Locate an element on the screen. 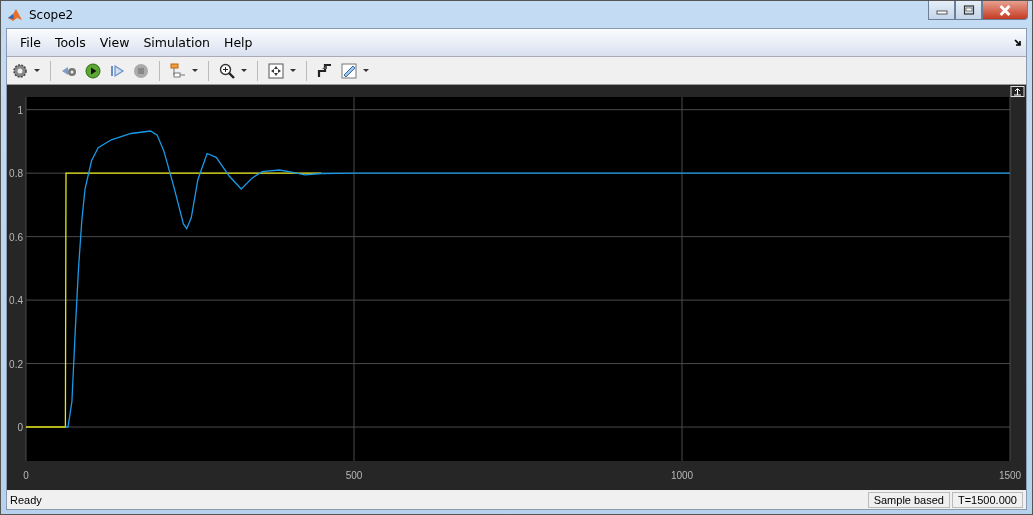 This screenshot has height=515, width=1033. tick-label: 1000 is located at coordinates (682, 475).